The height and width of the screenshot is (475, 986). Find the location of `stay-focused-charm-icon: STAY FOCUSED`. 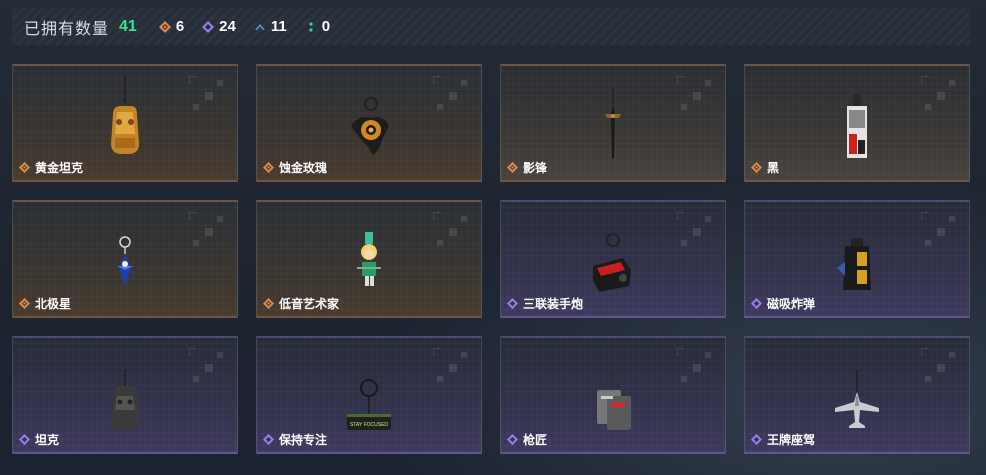

stay-focused-charm-icon: STAY FOCUSED is located at coordinates (369, 390).